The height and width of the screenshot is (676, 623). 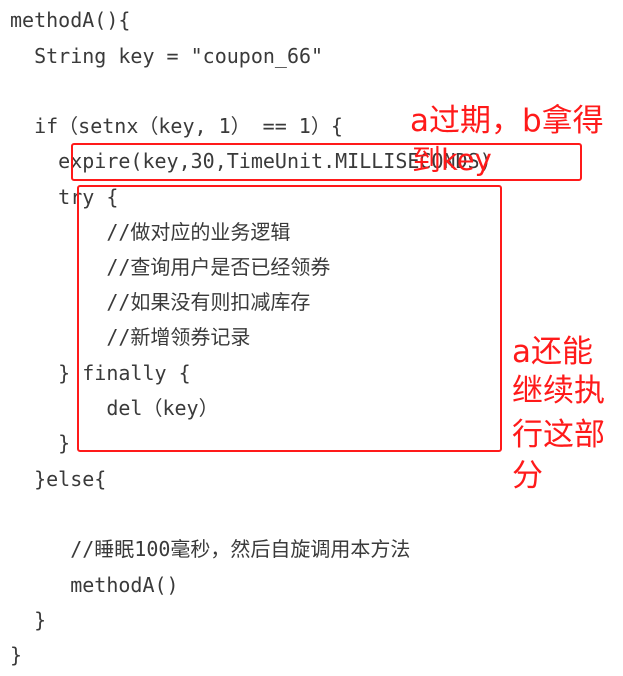 I want to click on expire-annotation-line: a过期，b拿得, so click(x=507, y=121).